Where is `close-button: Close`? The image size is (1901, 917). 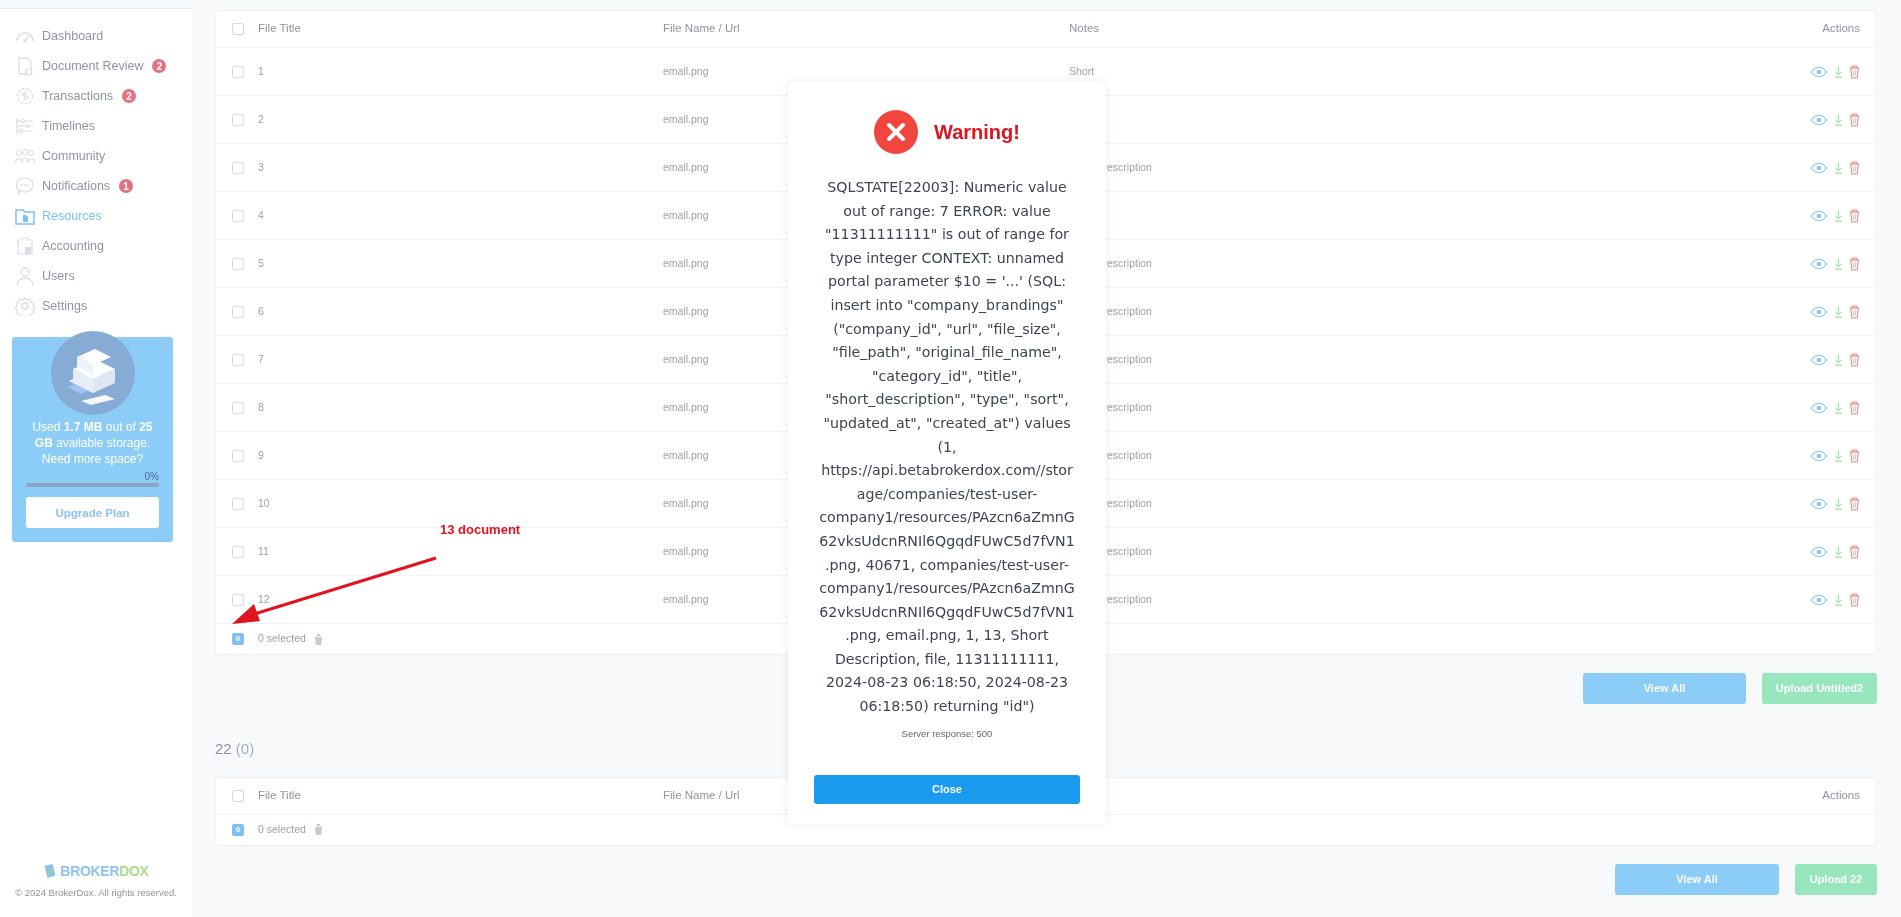 close-button: Close is located at coordinates (947, 789).